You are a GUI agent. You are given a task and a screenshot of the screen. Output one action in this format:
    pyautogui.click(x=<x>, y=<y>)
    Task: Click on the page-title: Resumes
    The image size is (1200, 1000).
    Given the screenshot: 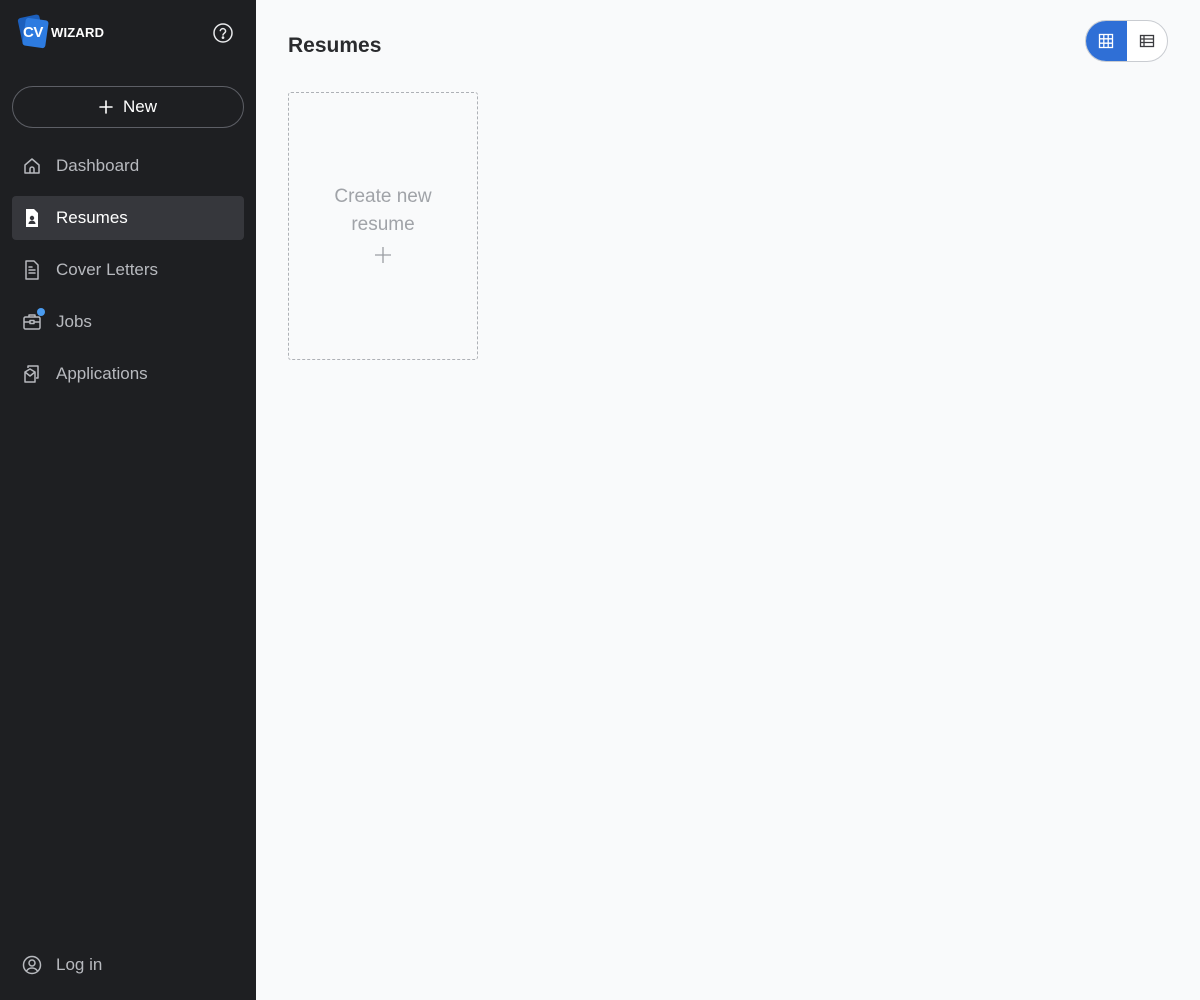 What is the action you would take?
    pyautogui.click(x=335, y=45)
    